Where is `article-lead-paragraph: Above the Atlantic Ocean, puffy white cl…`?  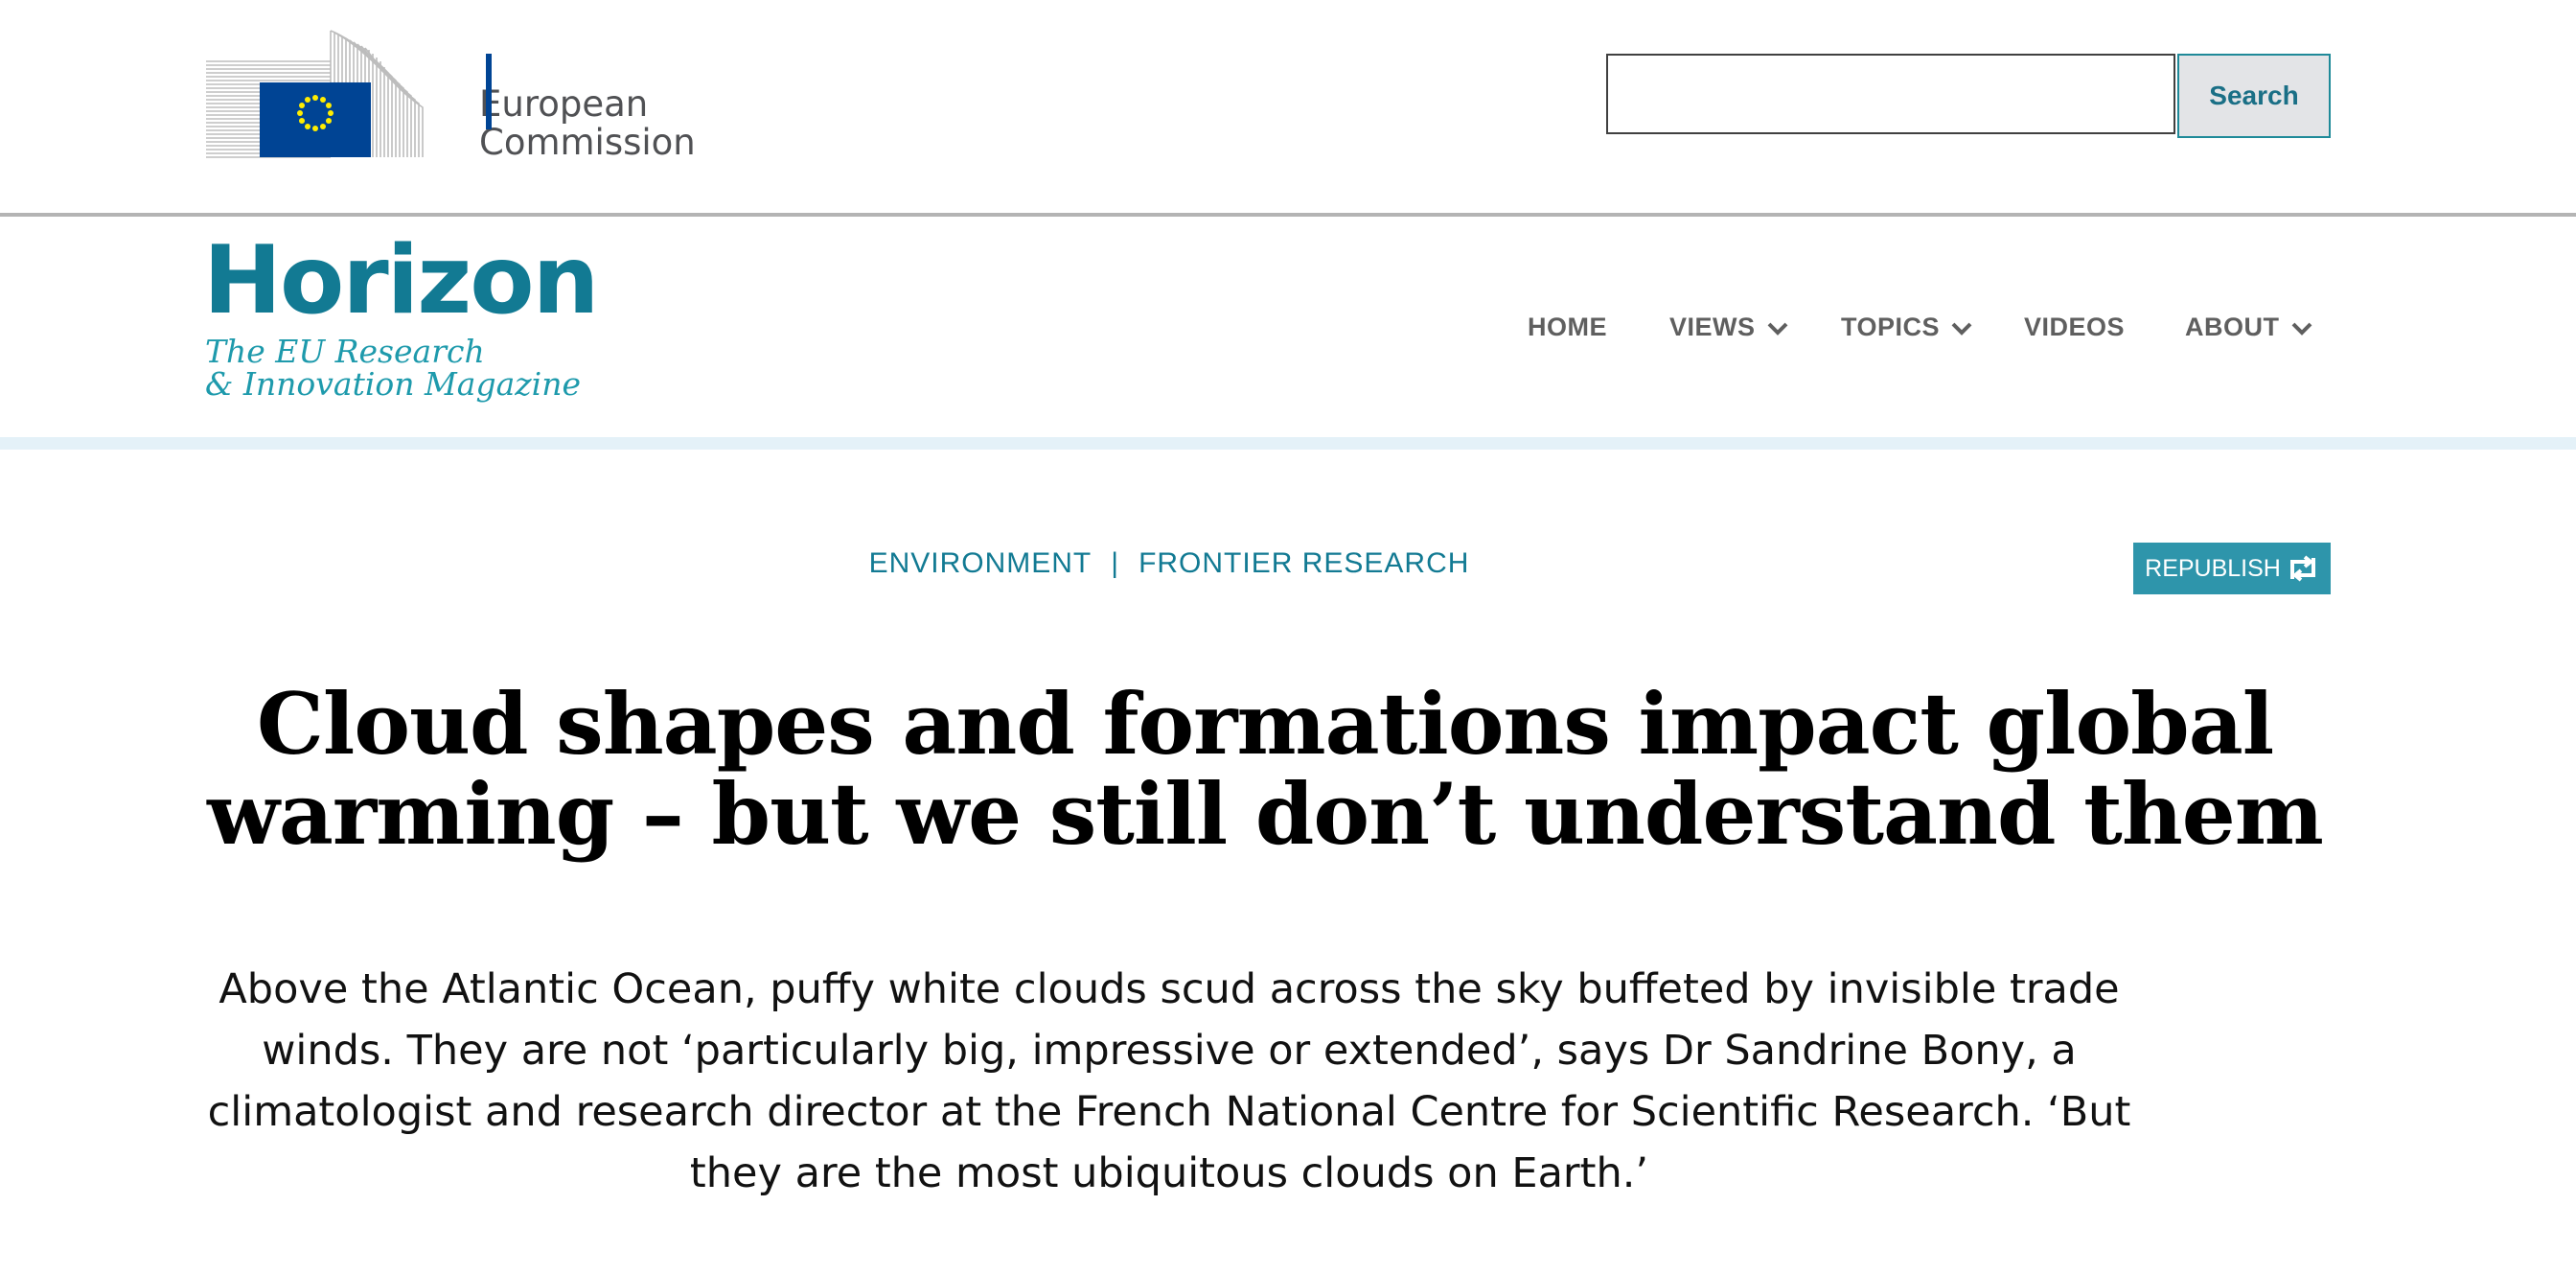
article-lead-paragraph: Above the Atlantic Ocean, puffy white cl… is located at coordinates (1169, 1081).